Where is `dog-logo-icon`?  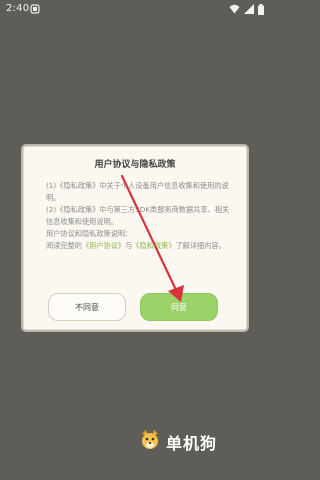
dog-logo-icon is located at coordinates (150, 442).